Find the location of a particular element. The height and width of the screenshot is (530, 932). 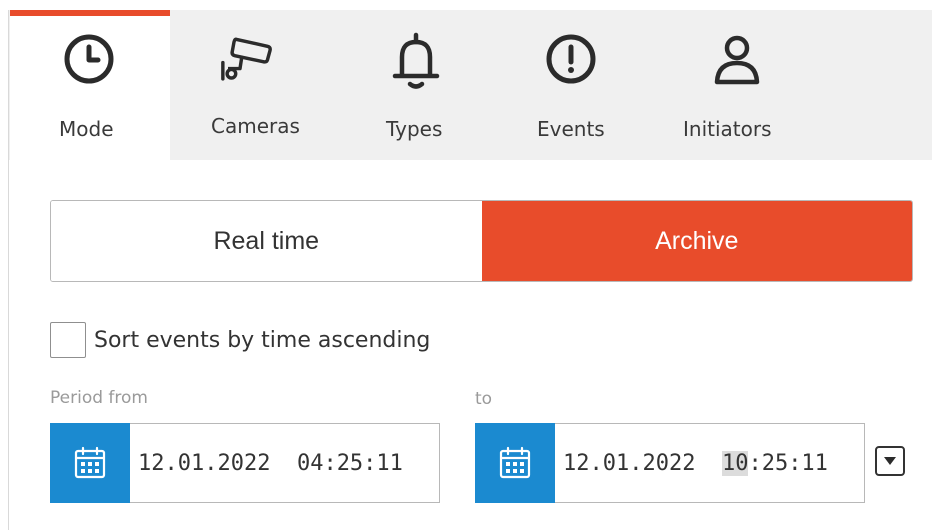

period-to-value: 12.01.2022 10:25:11 is located at coordinates (695, 463).